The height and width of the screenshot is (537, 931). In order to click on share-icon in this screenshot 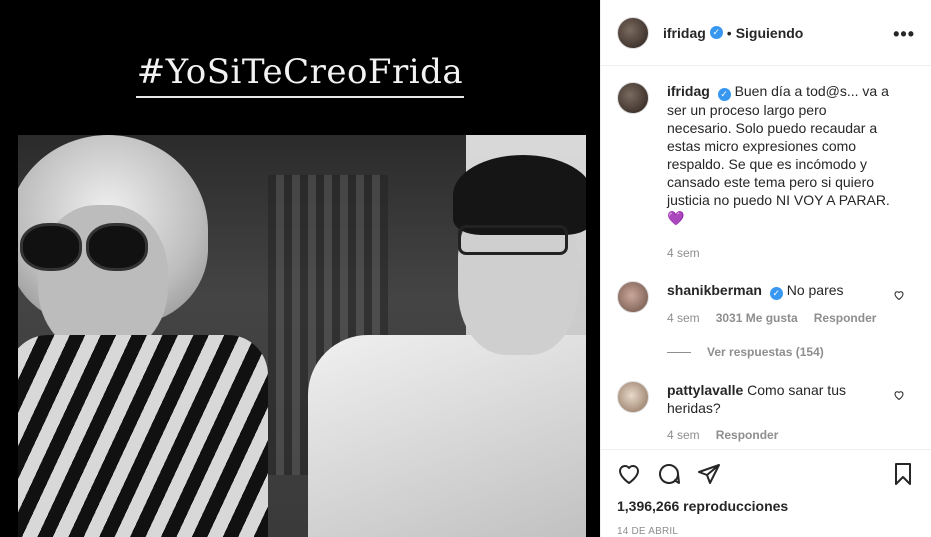, I will do `click(709, 474)`.